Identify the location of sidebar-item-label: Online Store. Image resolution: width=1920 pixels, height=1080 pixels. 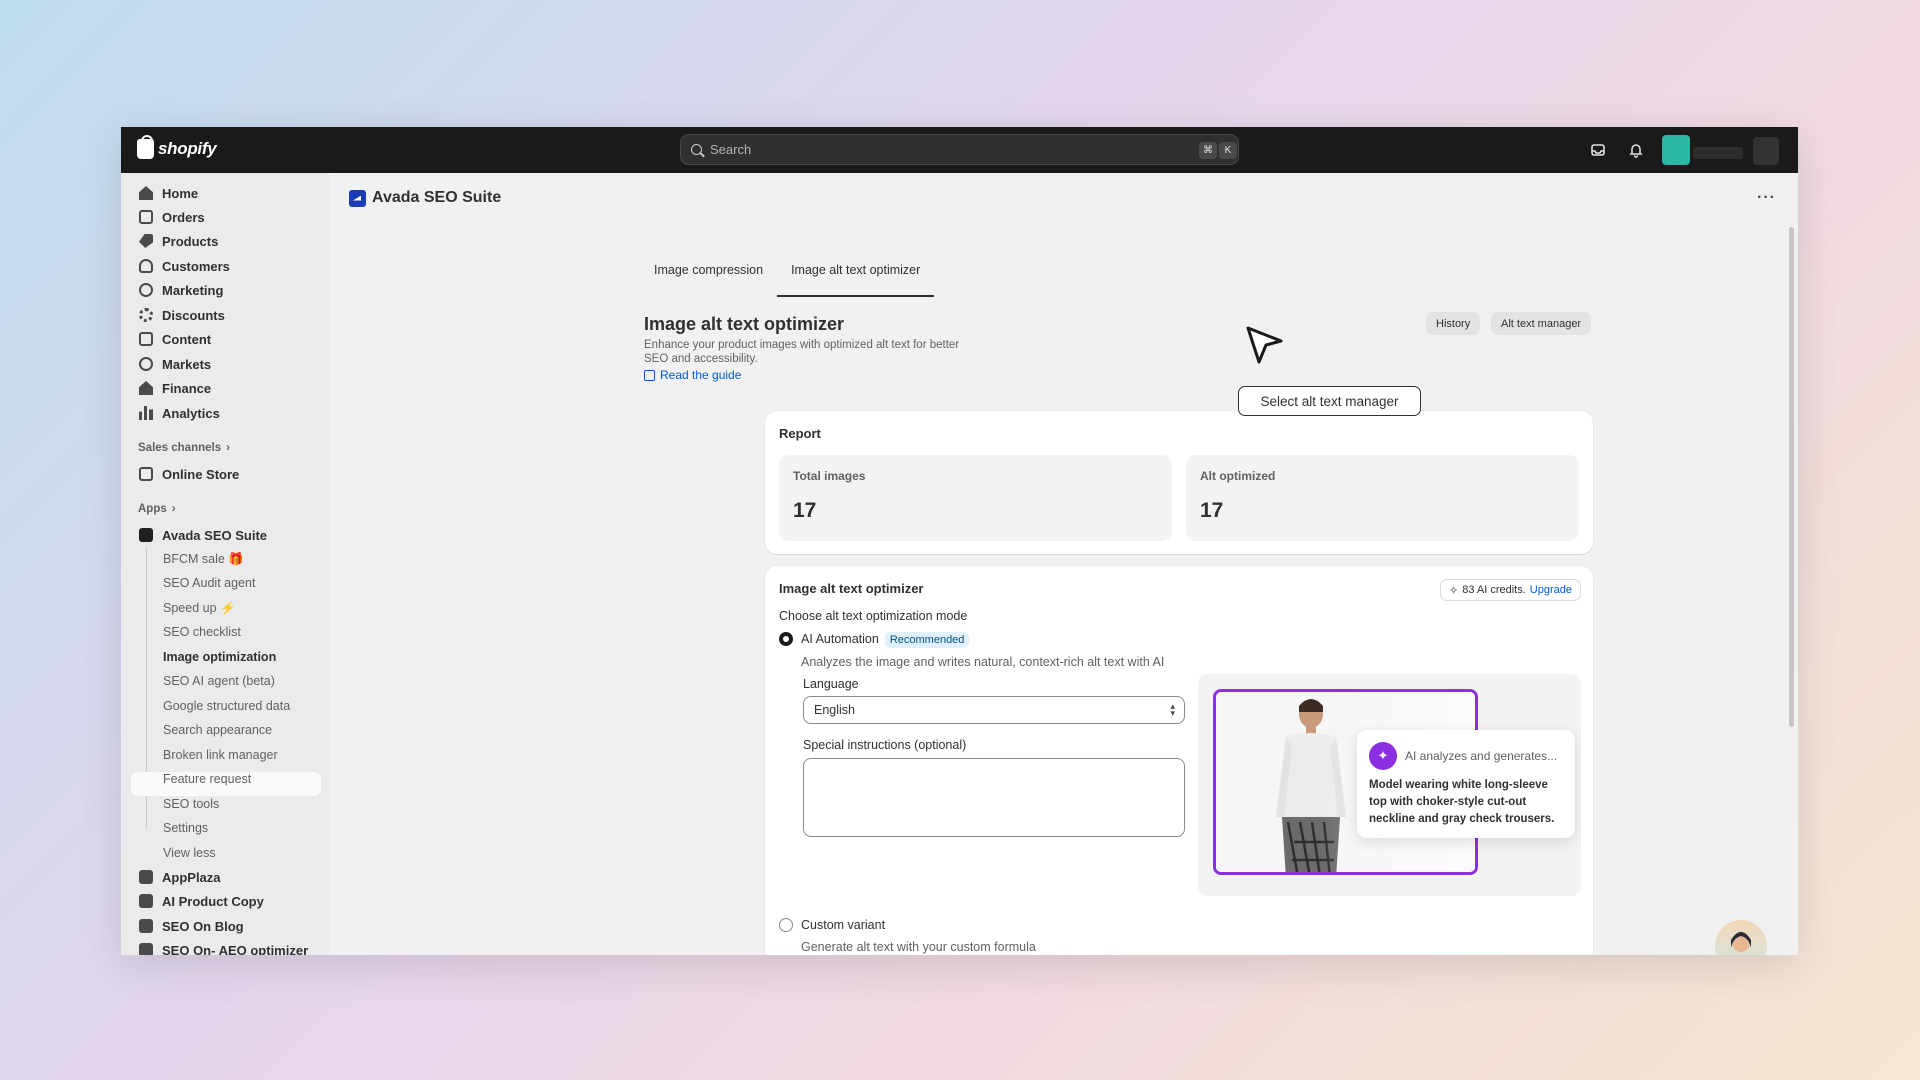
(201, 474).